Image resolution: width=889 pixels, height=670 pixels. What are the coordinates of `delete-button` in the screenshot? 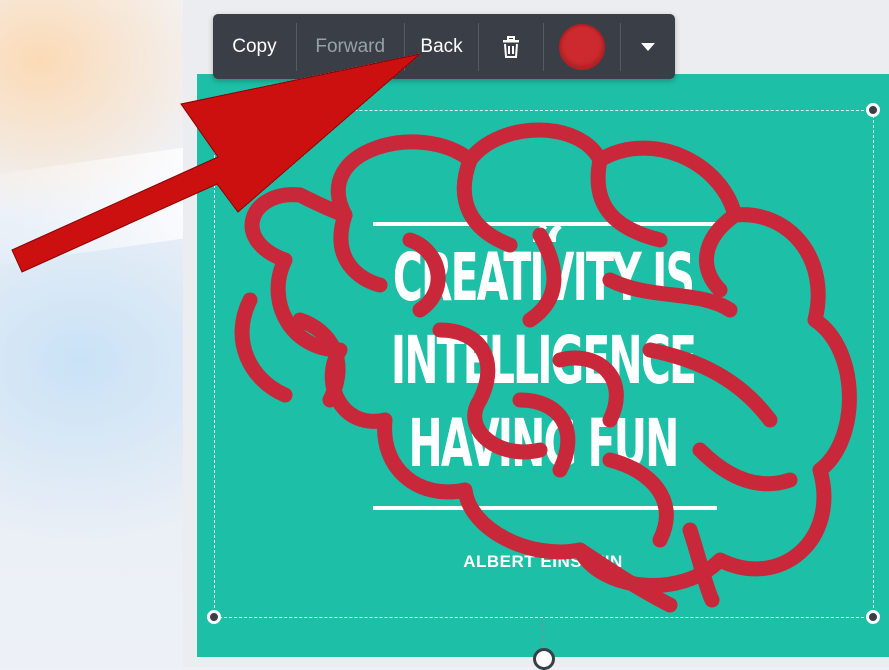 It's located at (511, 46).